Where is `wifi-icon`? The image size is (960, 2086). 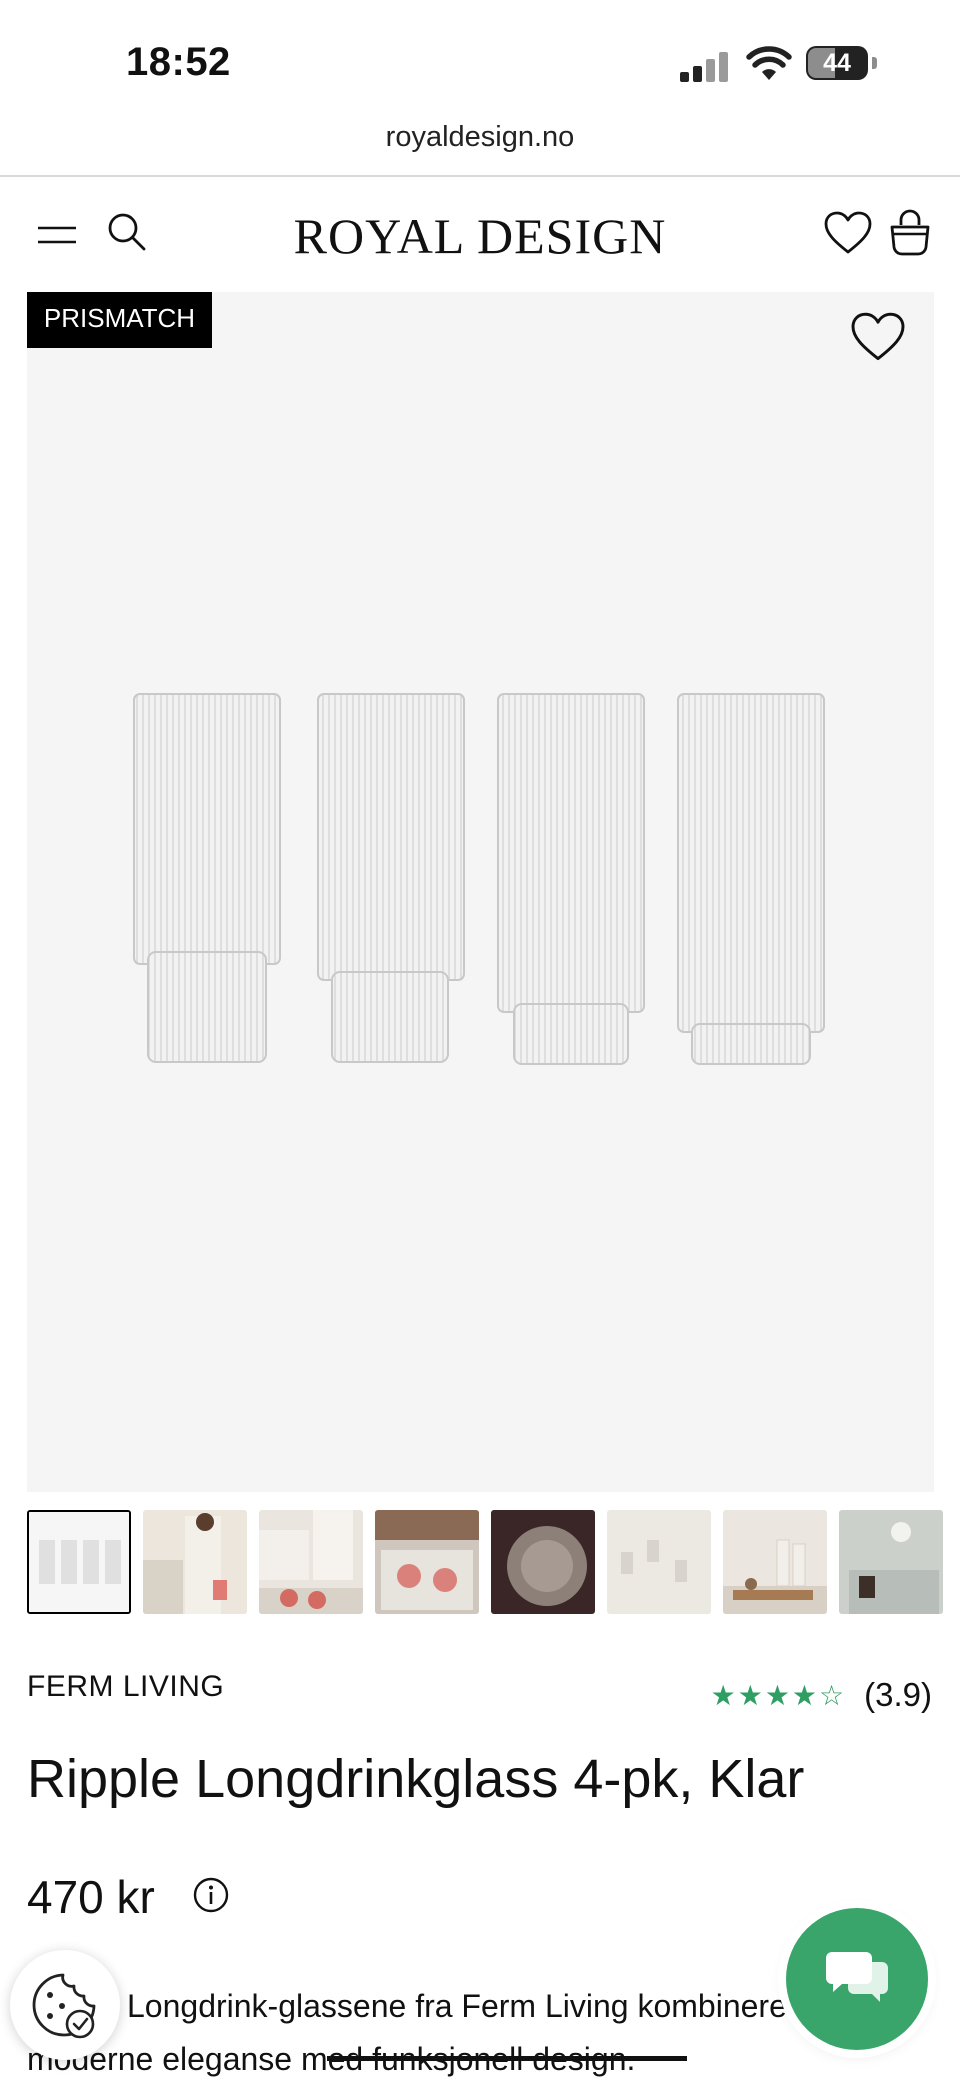
wifi-icon is located at coordinates (769, 63).